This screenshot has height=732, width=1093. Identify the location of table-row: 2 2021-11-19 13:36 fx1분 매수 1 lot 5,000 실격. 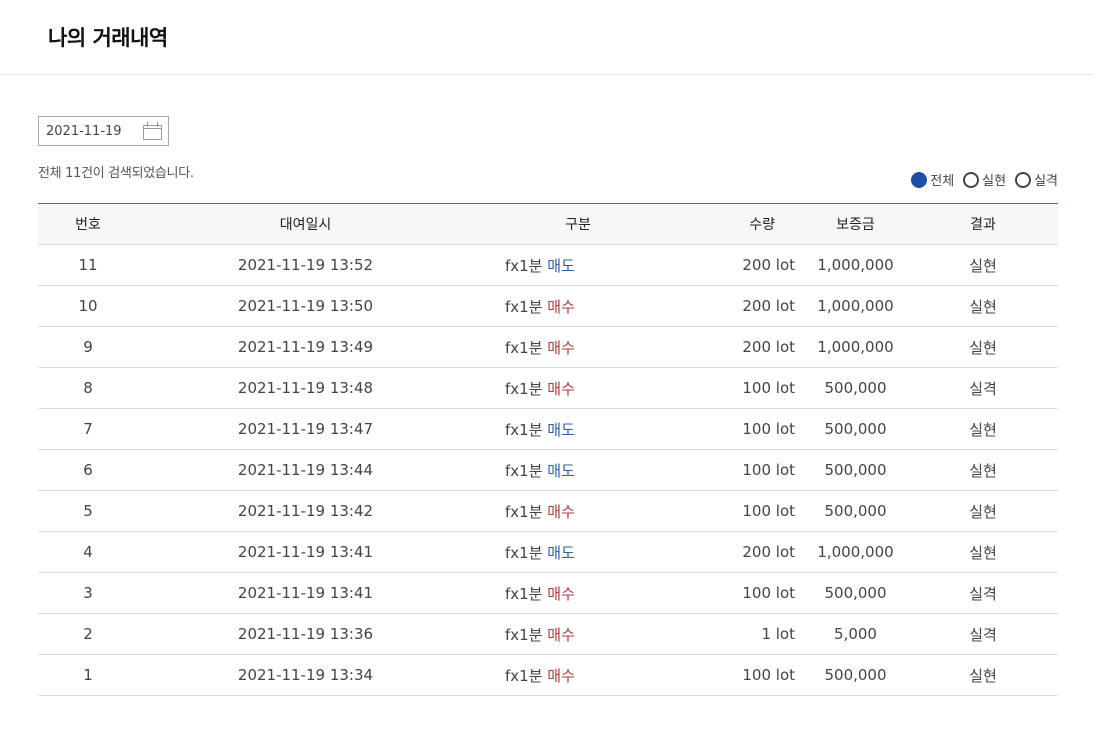
(548, 634).